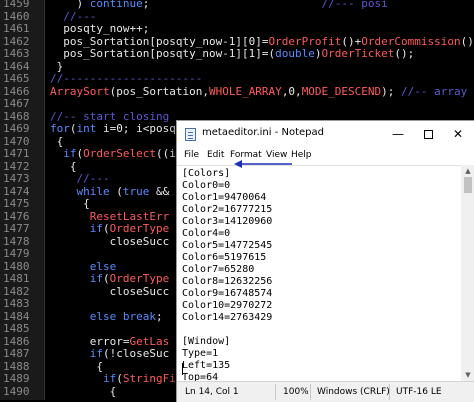 The image size is (474, 402). Describe the element at coordinates (182, 369) in the screenshot. I see `text-caret` at that location.